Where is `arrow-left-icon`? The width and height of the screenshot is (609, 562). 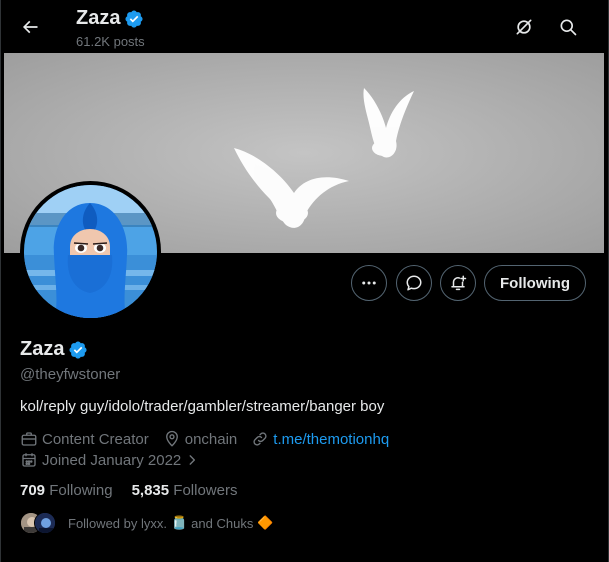 arrow-left-icon is located at coordinates (30, 27).